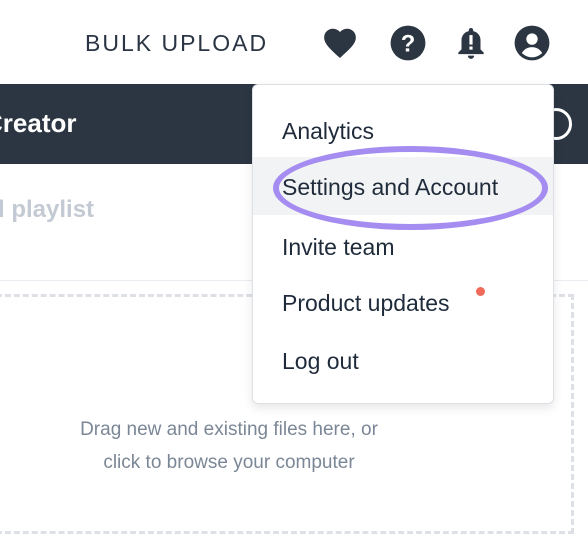  Describe the element at coordinates (403, 130) in the screenshot. I see `menu-item-analytics: Analytics` at that location.